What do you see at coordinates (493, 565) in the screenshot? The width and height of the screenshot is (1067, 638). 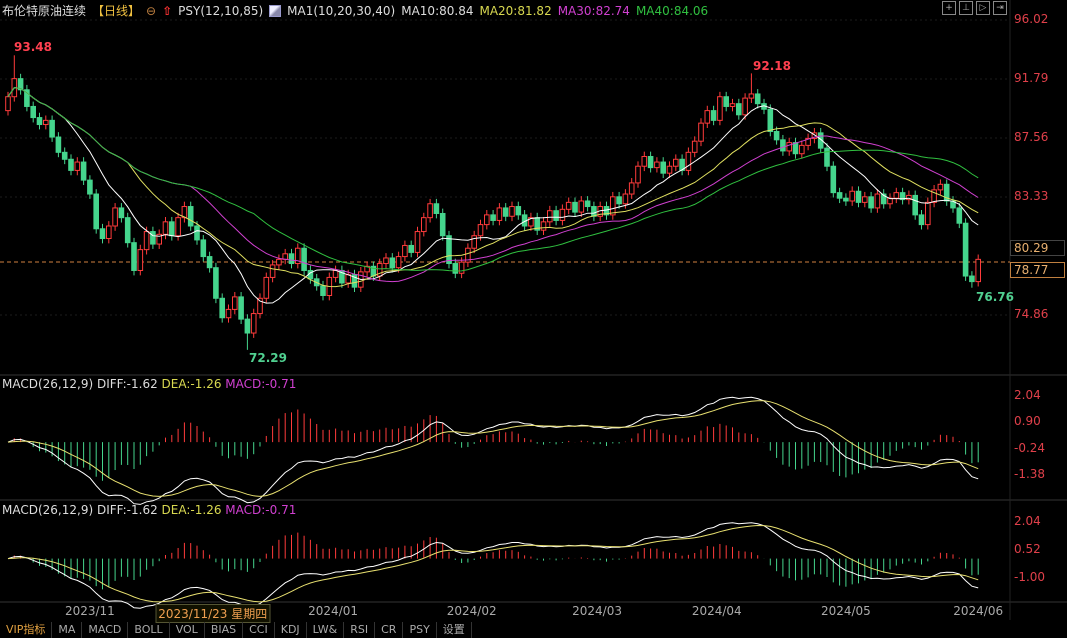 I see `macd2-diff-line` at bounding box center [493, 565].